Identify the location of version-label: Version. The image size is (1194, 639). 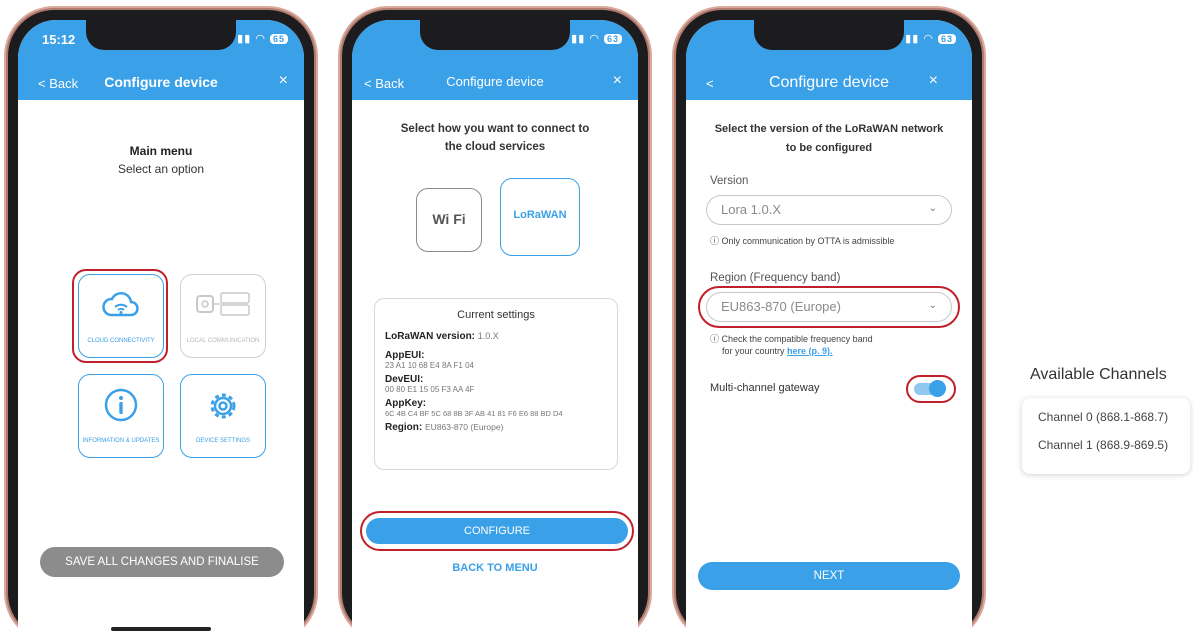
(729, 181).